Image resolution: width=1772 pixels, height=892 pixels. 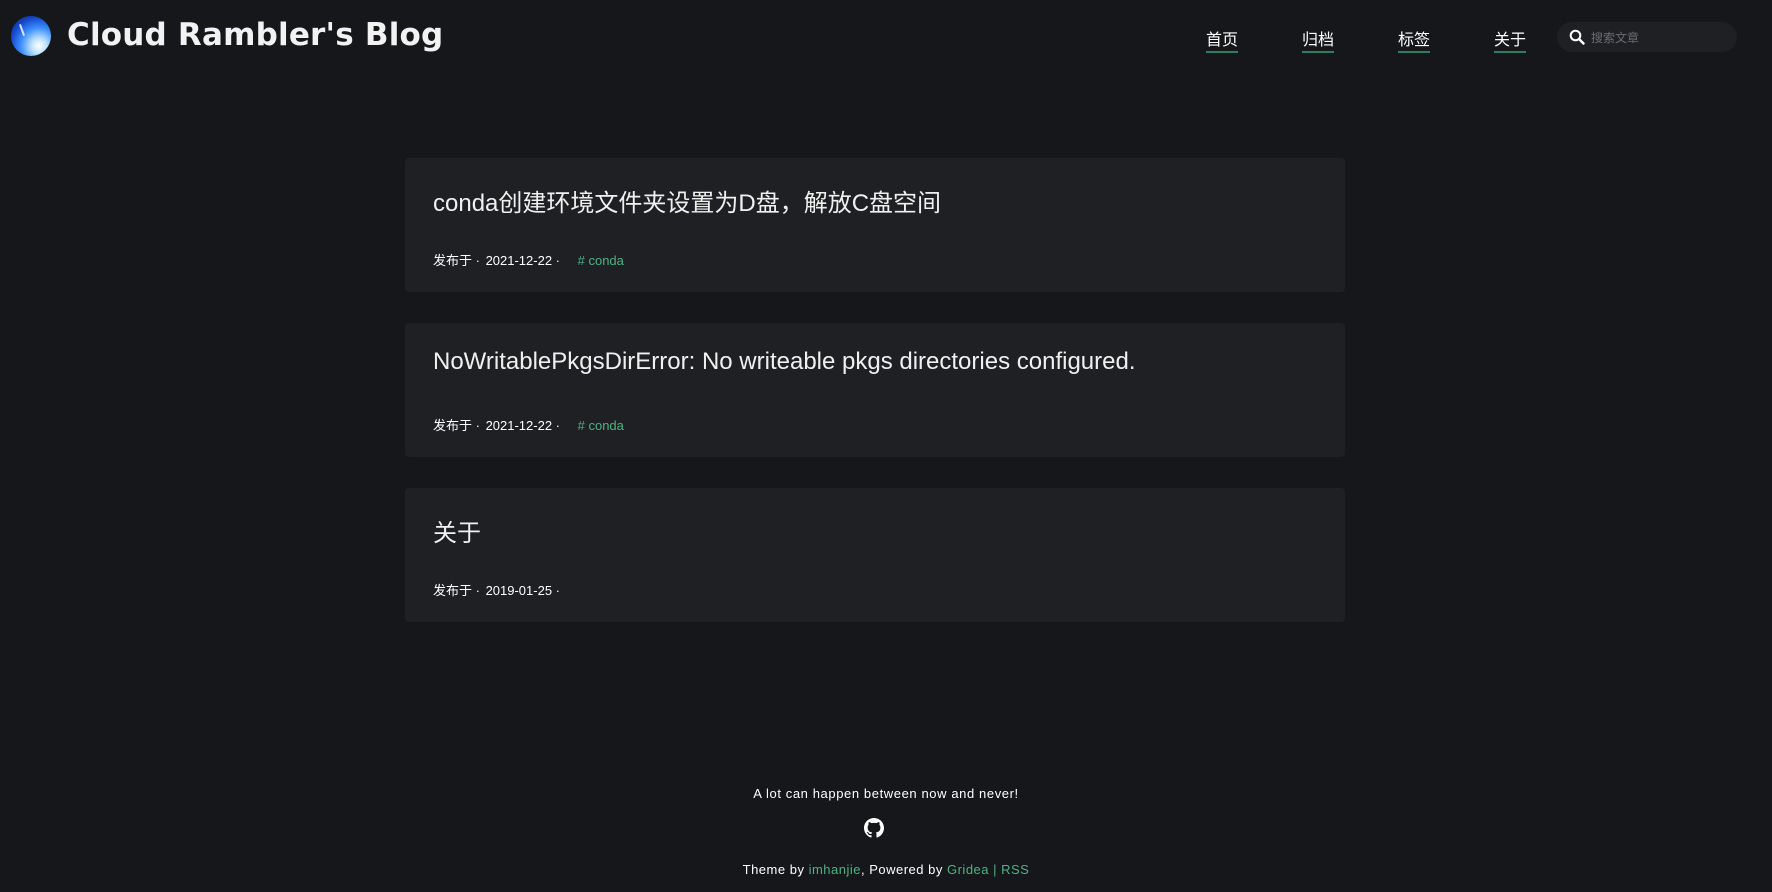 What do you see at coordinates (1510, 39) in the screenshot?
I see `nav-link-about: 关于` at bounding box center [1510, 39].